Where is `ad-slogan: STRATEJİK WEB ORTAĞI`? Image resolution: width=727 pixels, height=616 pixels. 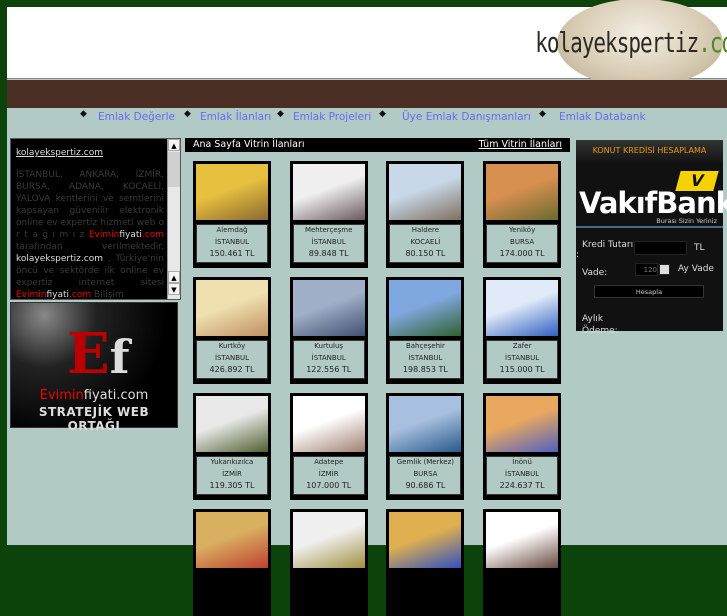
ad-slogan: STRATEJİK WEB ORTAĞI is located at coordinates (94, 419).